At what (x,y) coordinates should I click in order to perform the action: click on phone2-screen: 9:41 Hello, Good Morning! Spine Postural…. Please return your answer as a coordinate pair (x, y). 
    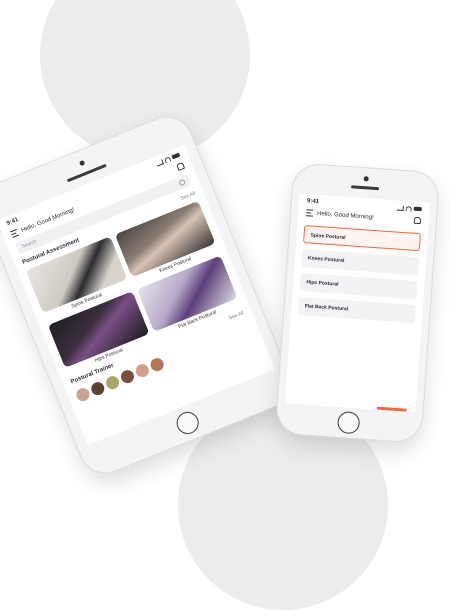
    Looking at the image, I should click on (357, 303).